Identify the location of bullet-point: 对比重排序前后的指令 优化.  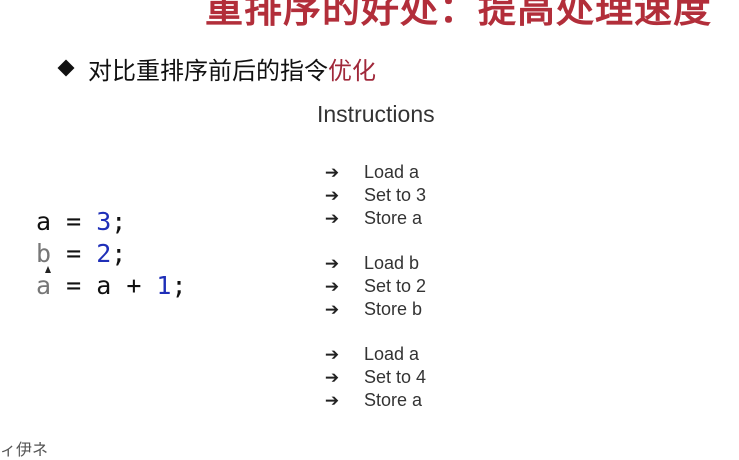
(216, 68).